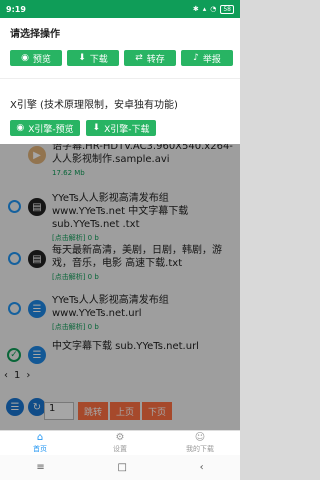  Describe the element at coordinates (35, 34) in the screenshot. I see `dialog-title: 请选择操作` at that location.